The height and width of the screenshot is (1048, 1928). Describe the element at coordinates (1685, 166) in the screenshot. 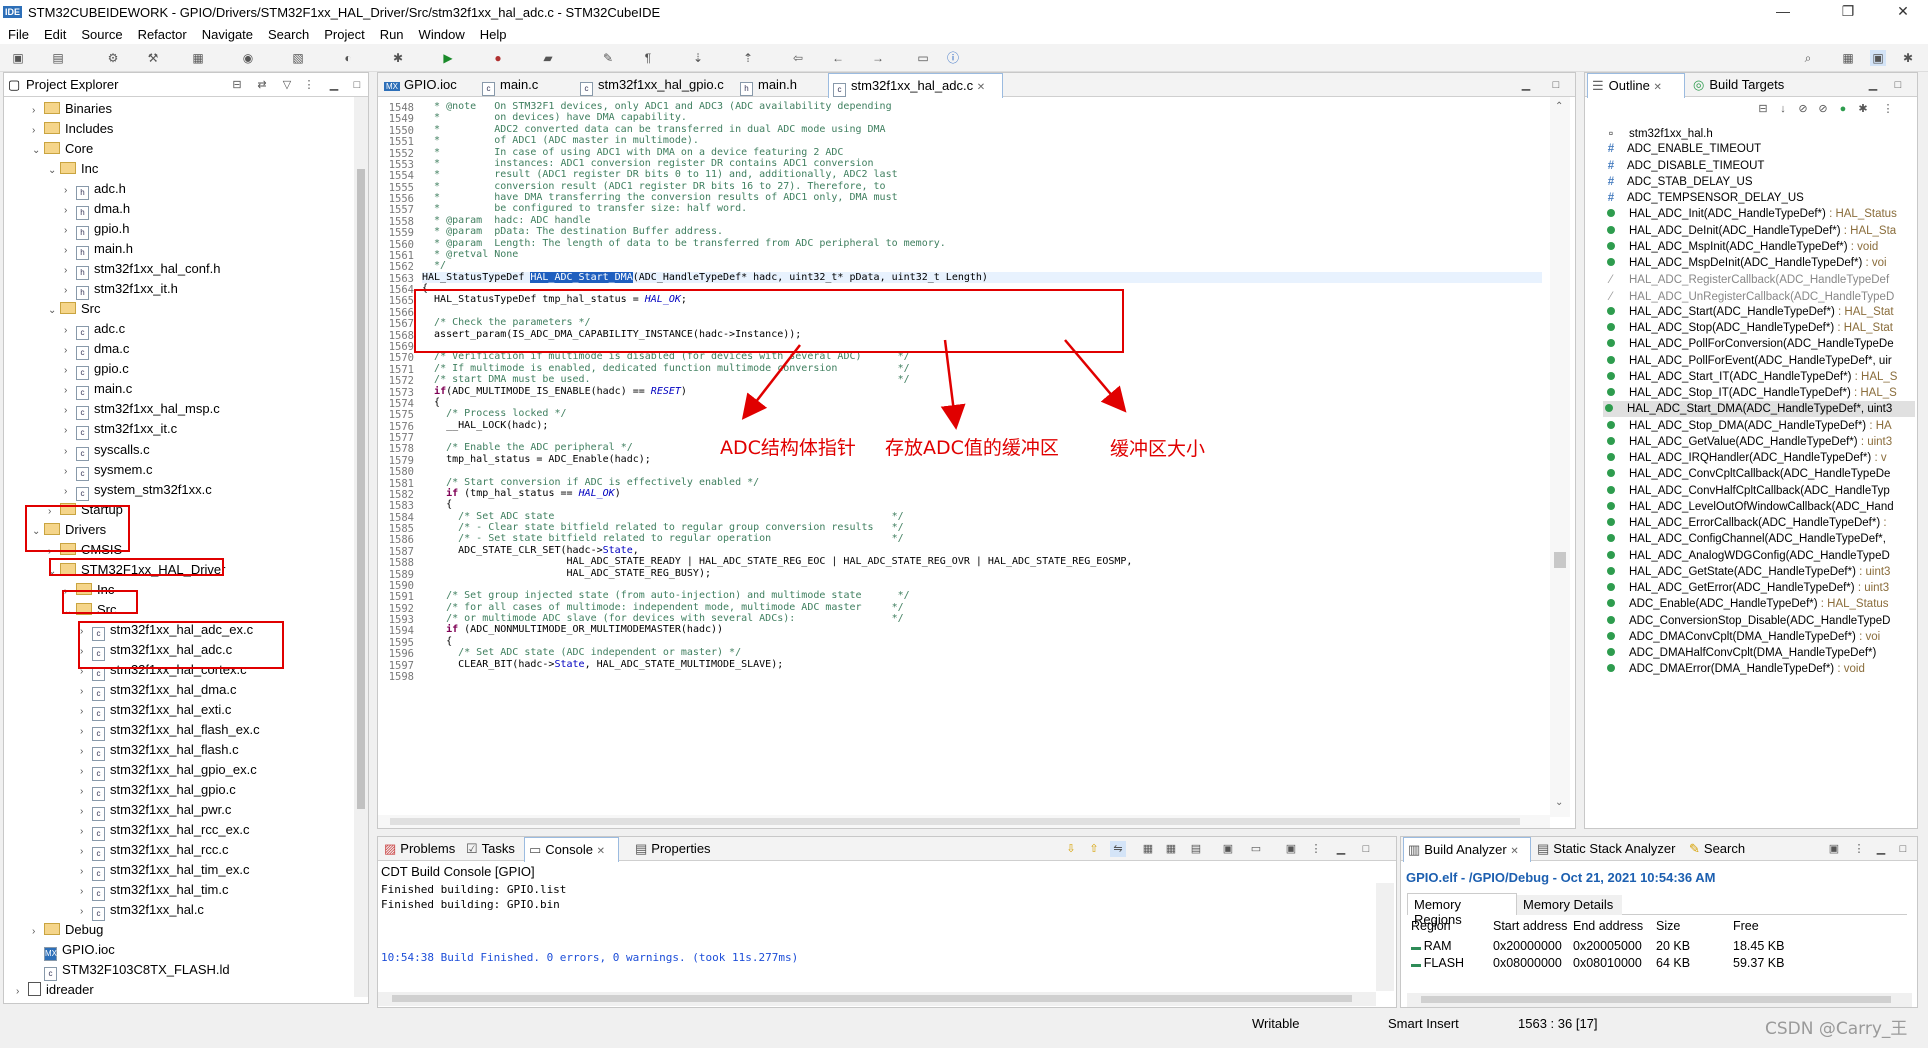

I see `outline-item: # ADC_DISABLE_TIMEOUT` at that location.